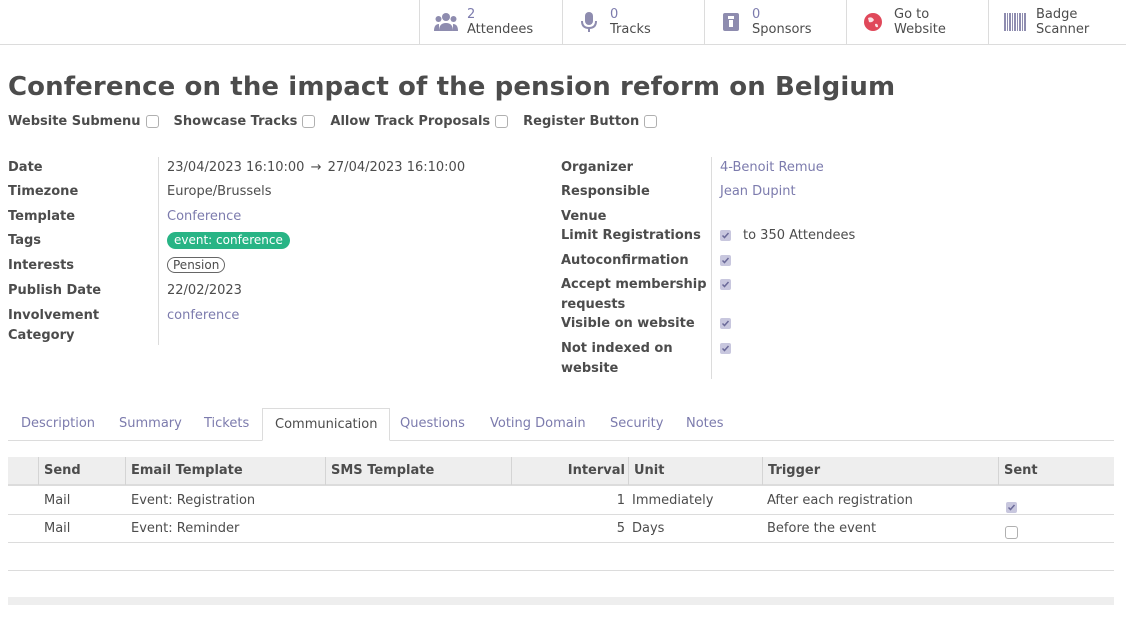  I want to click on tag-badge: event: conference, so click(228, 240).